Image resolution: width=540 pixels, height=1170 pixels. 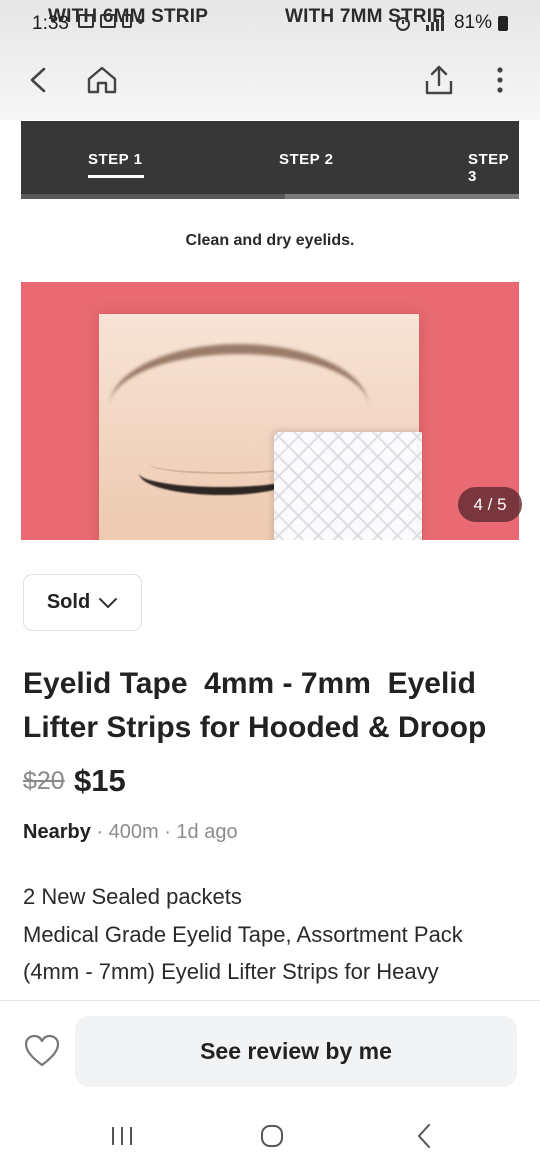 I want to click on back-arrow-icon, so click(x=38, y=80).